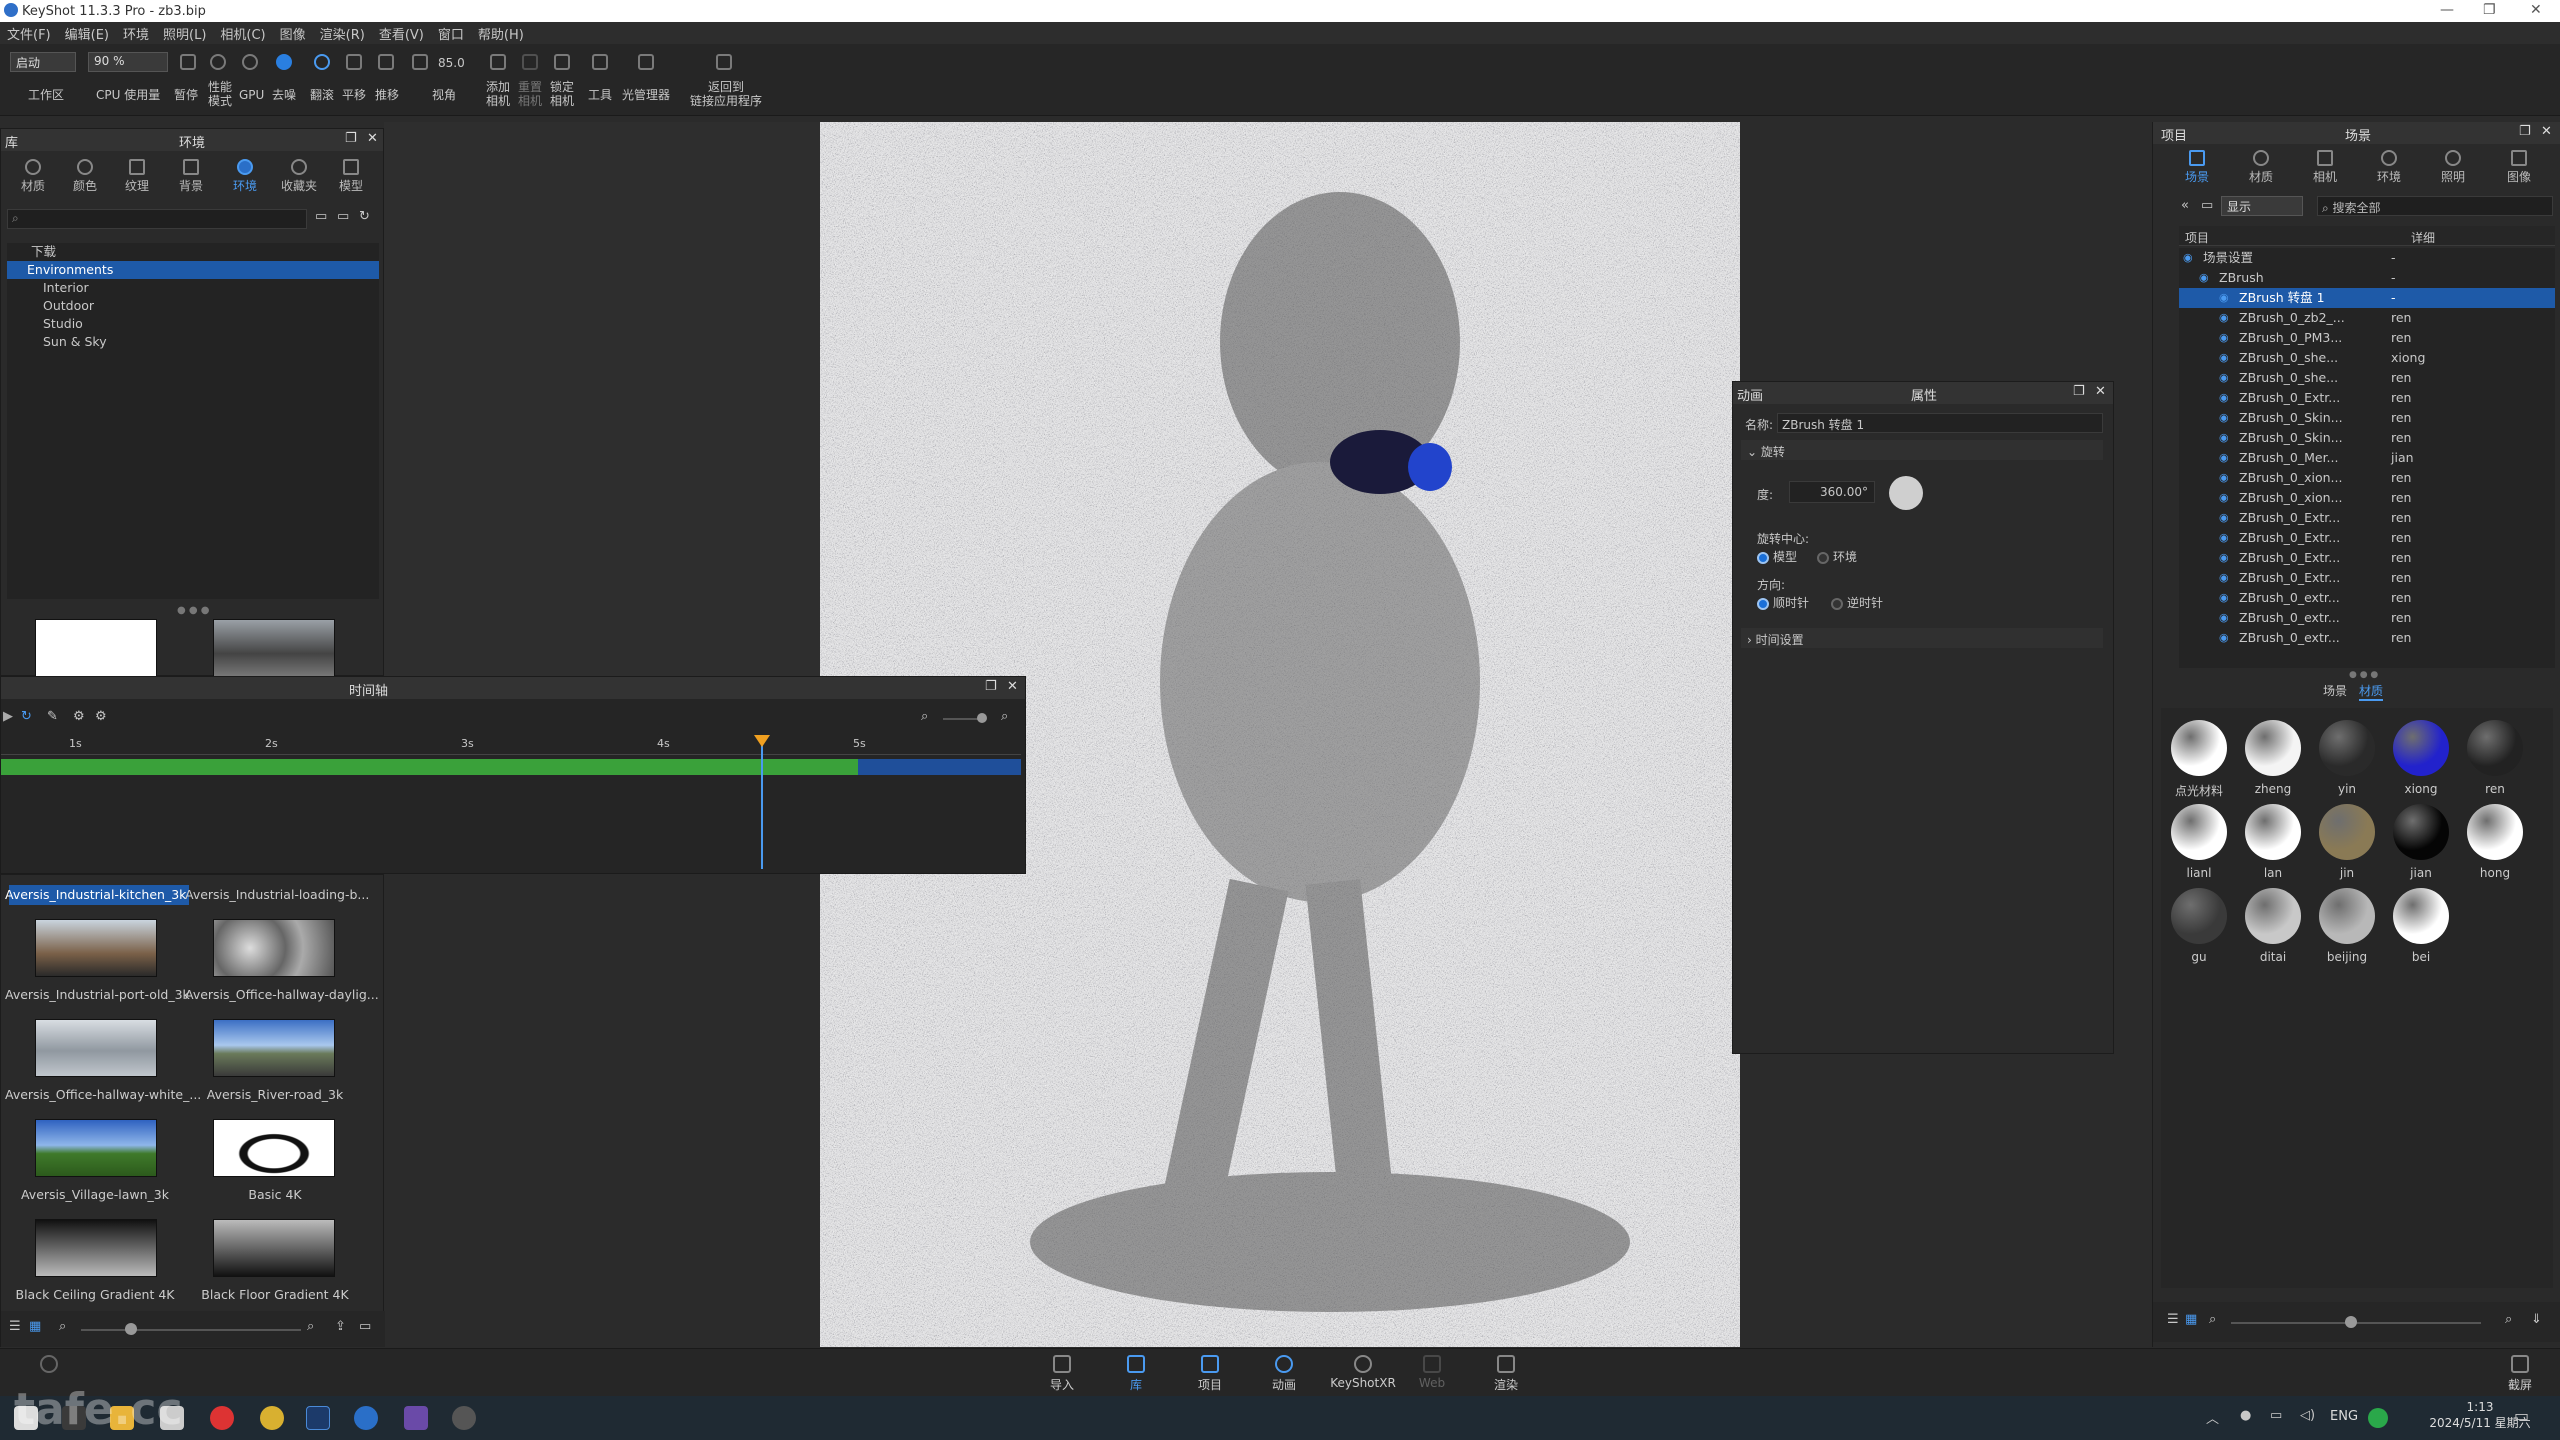 This screenshot has width=2560, height=1440. I want to click on loop-icon: ↻, so click(26, 716).